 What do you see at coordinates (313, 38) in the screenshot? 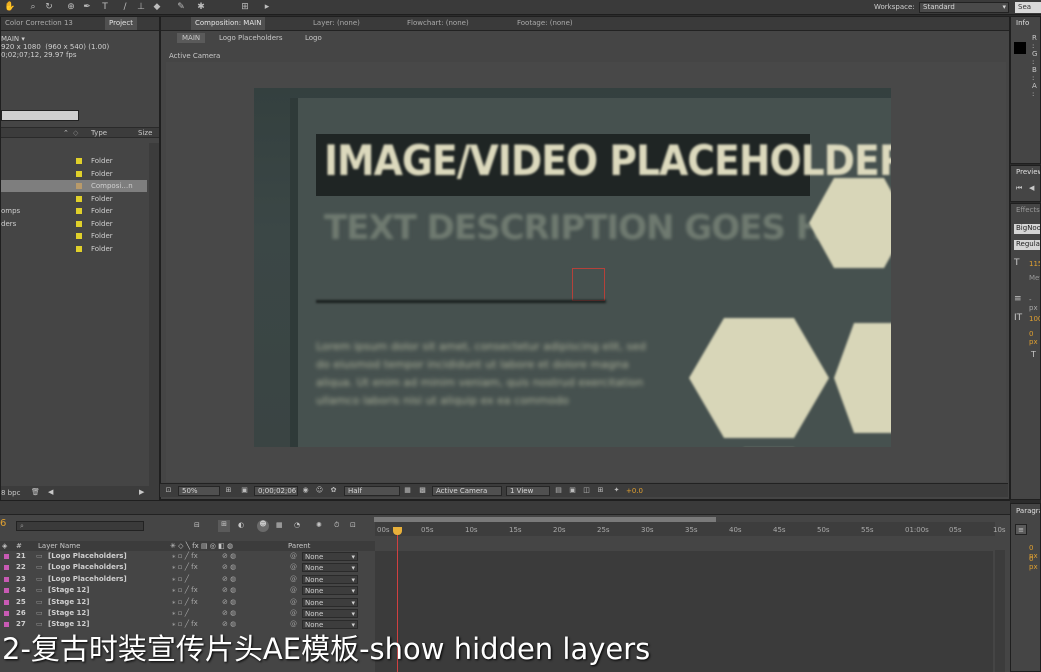
I see `breadcrumb-logo: Logo` at bounding box center [313, 38].